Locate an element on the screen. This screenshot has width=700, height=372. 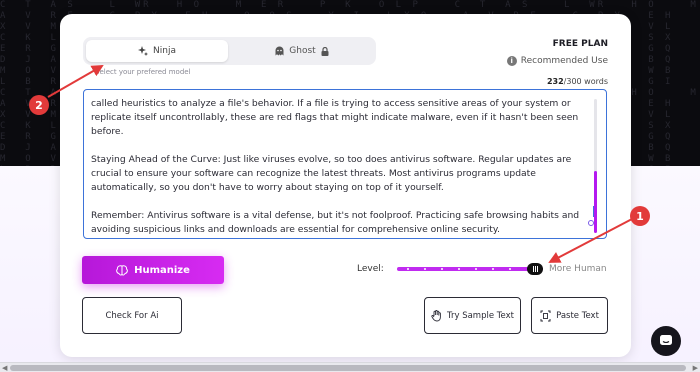
ghost-icon is located at coordinates (279, 51).